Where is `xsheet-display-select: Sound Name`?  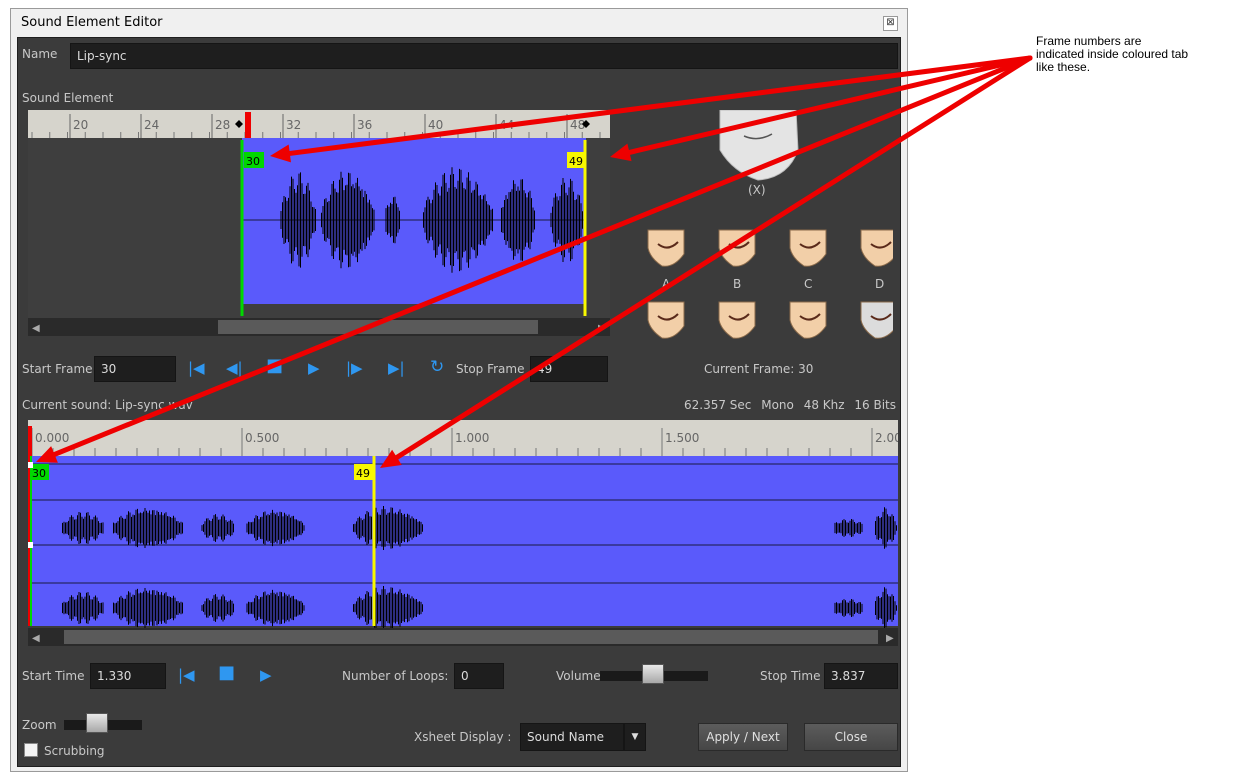
xsheet-display-select: Sound Name is located at coordinates (572, 737).